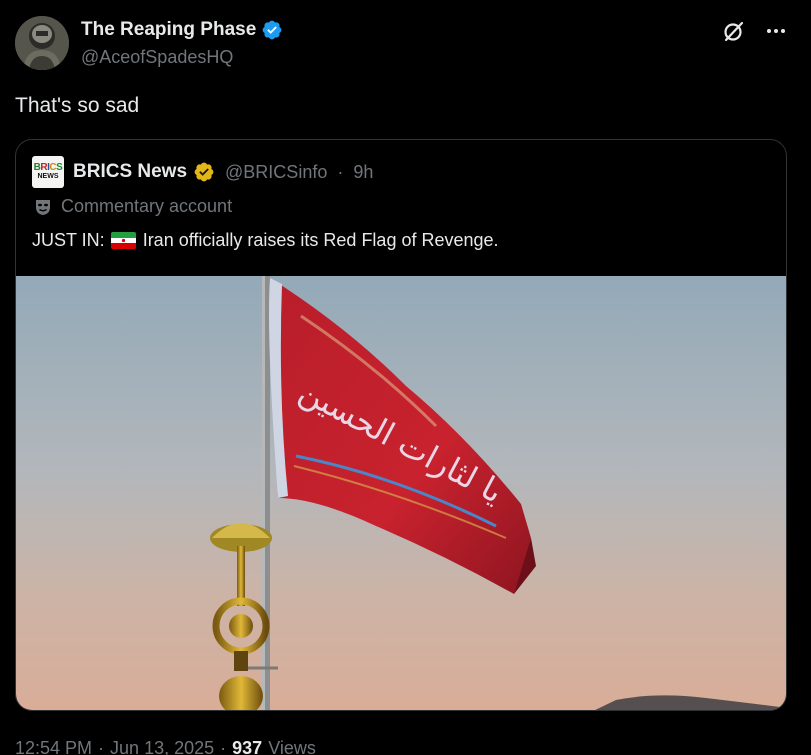 Image resolution: width=811 pixels, height=755 pixels. I want to click on avatar-image, so click(42, 43).